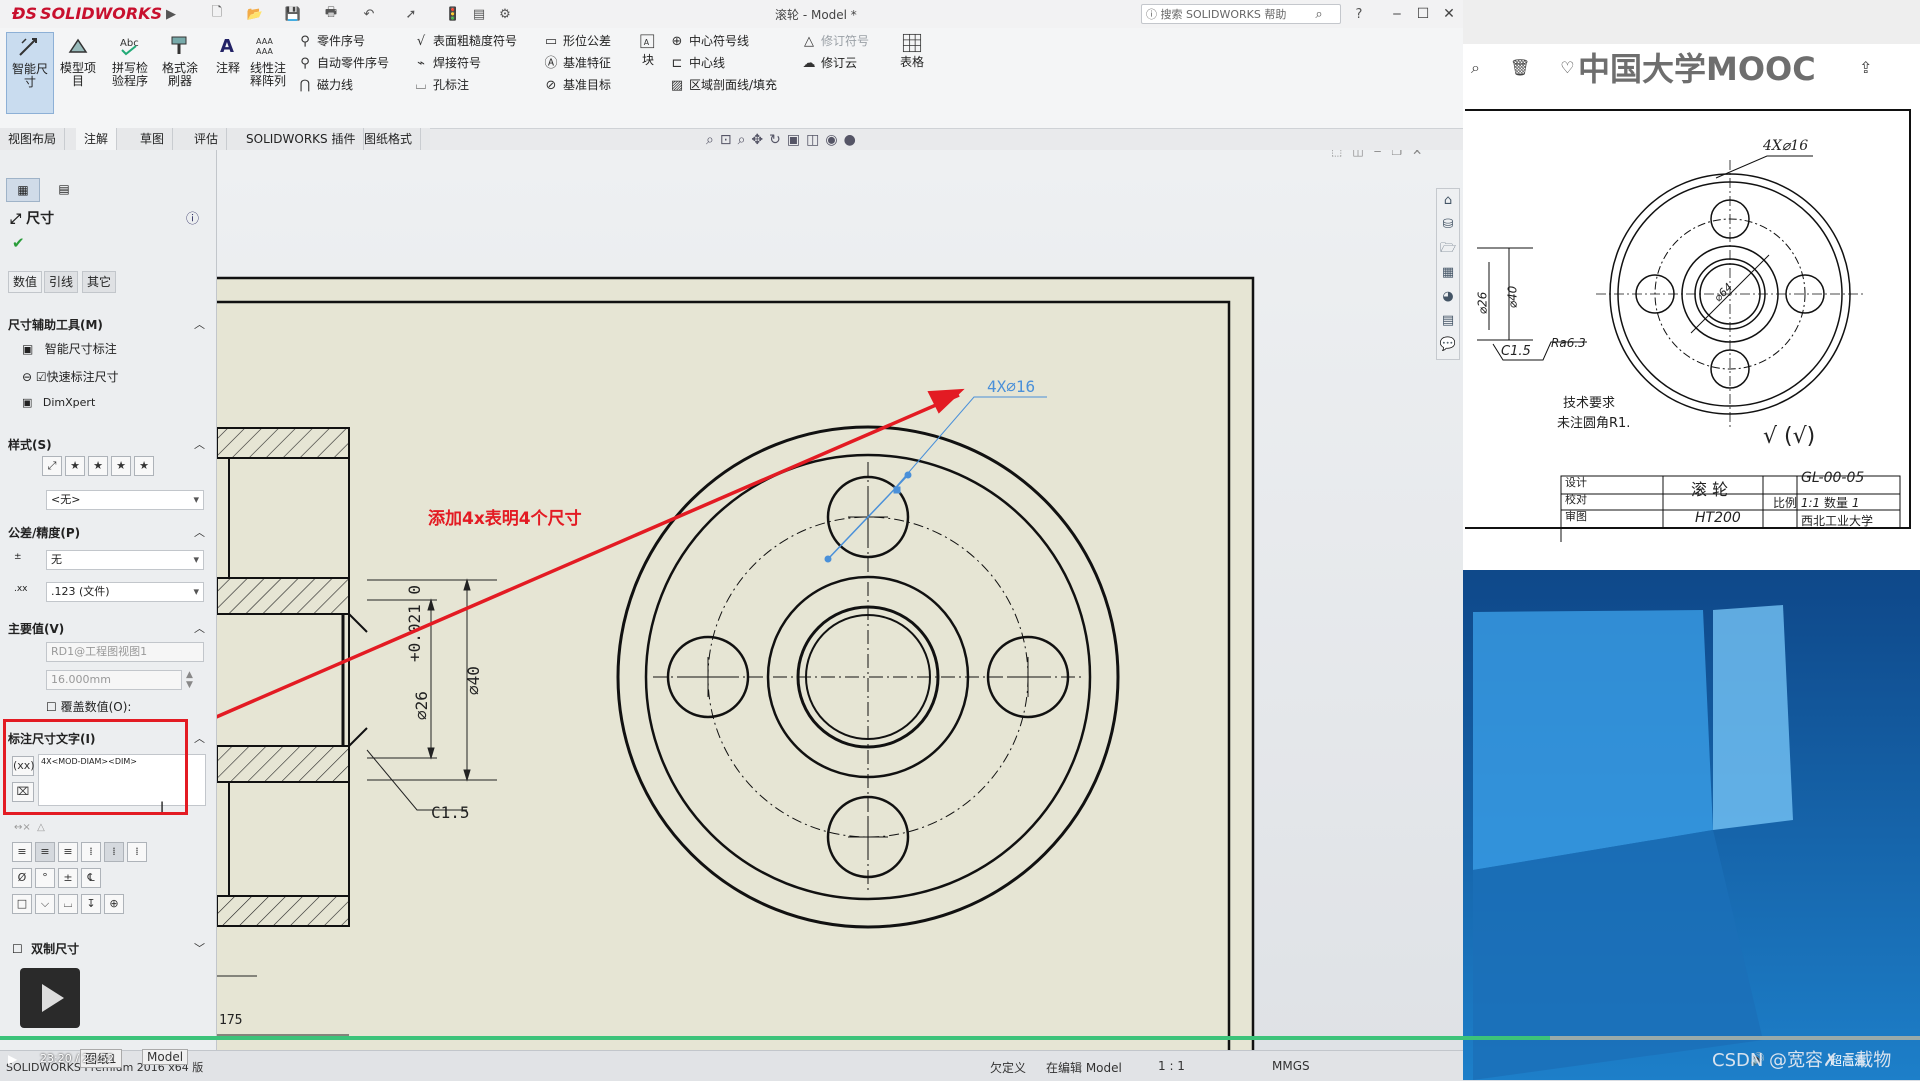 The image size is (1920, 1081). What do you see at coordinates (45, 878) in the screenshot?
I see `degree-symbol-icon: °` at bounding box center [45, 878].